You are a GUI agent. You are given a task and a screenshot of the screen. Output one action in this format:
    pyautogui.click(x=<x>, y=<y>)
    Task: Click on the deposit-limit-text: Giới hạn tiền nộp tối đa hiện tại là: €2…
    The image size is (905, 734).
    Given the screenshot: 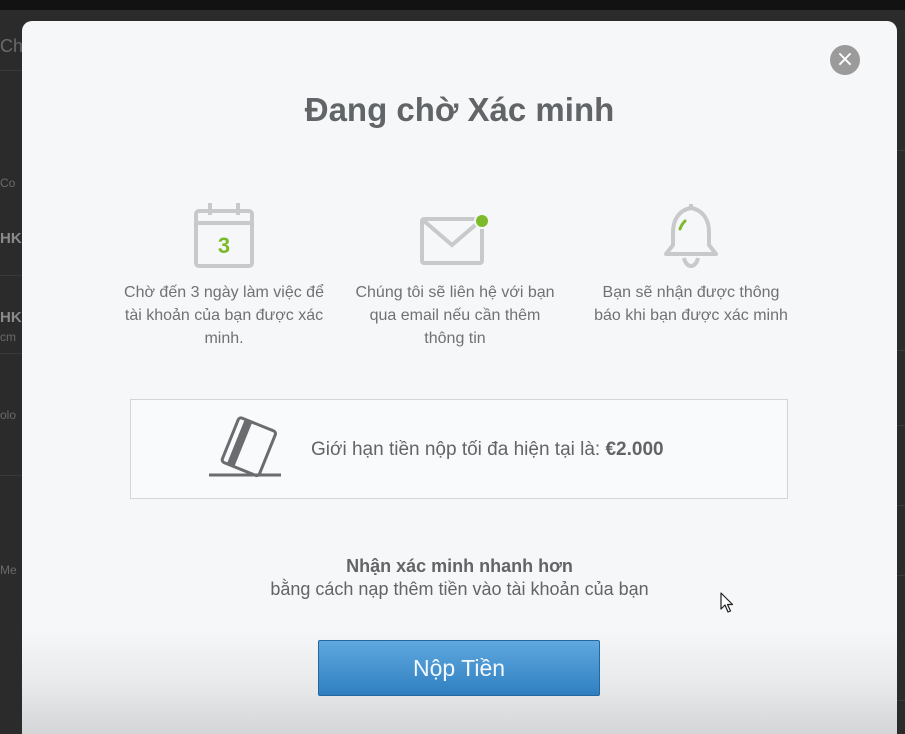 What is the action you would take?
    pyautogui.click(x=487, y=450)
    